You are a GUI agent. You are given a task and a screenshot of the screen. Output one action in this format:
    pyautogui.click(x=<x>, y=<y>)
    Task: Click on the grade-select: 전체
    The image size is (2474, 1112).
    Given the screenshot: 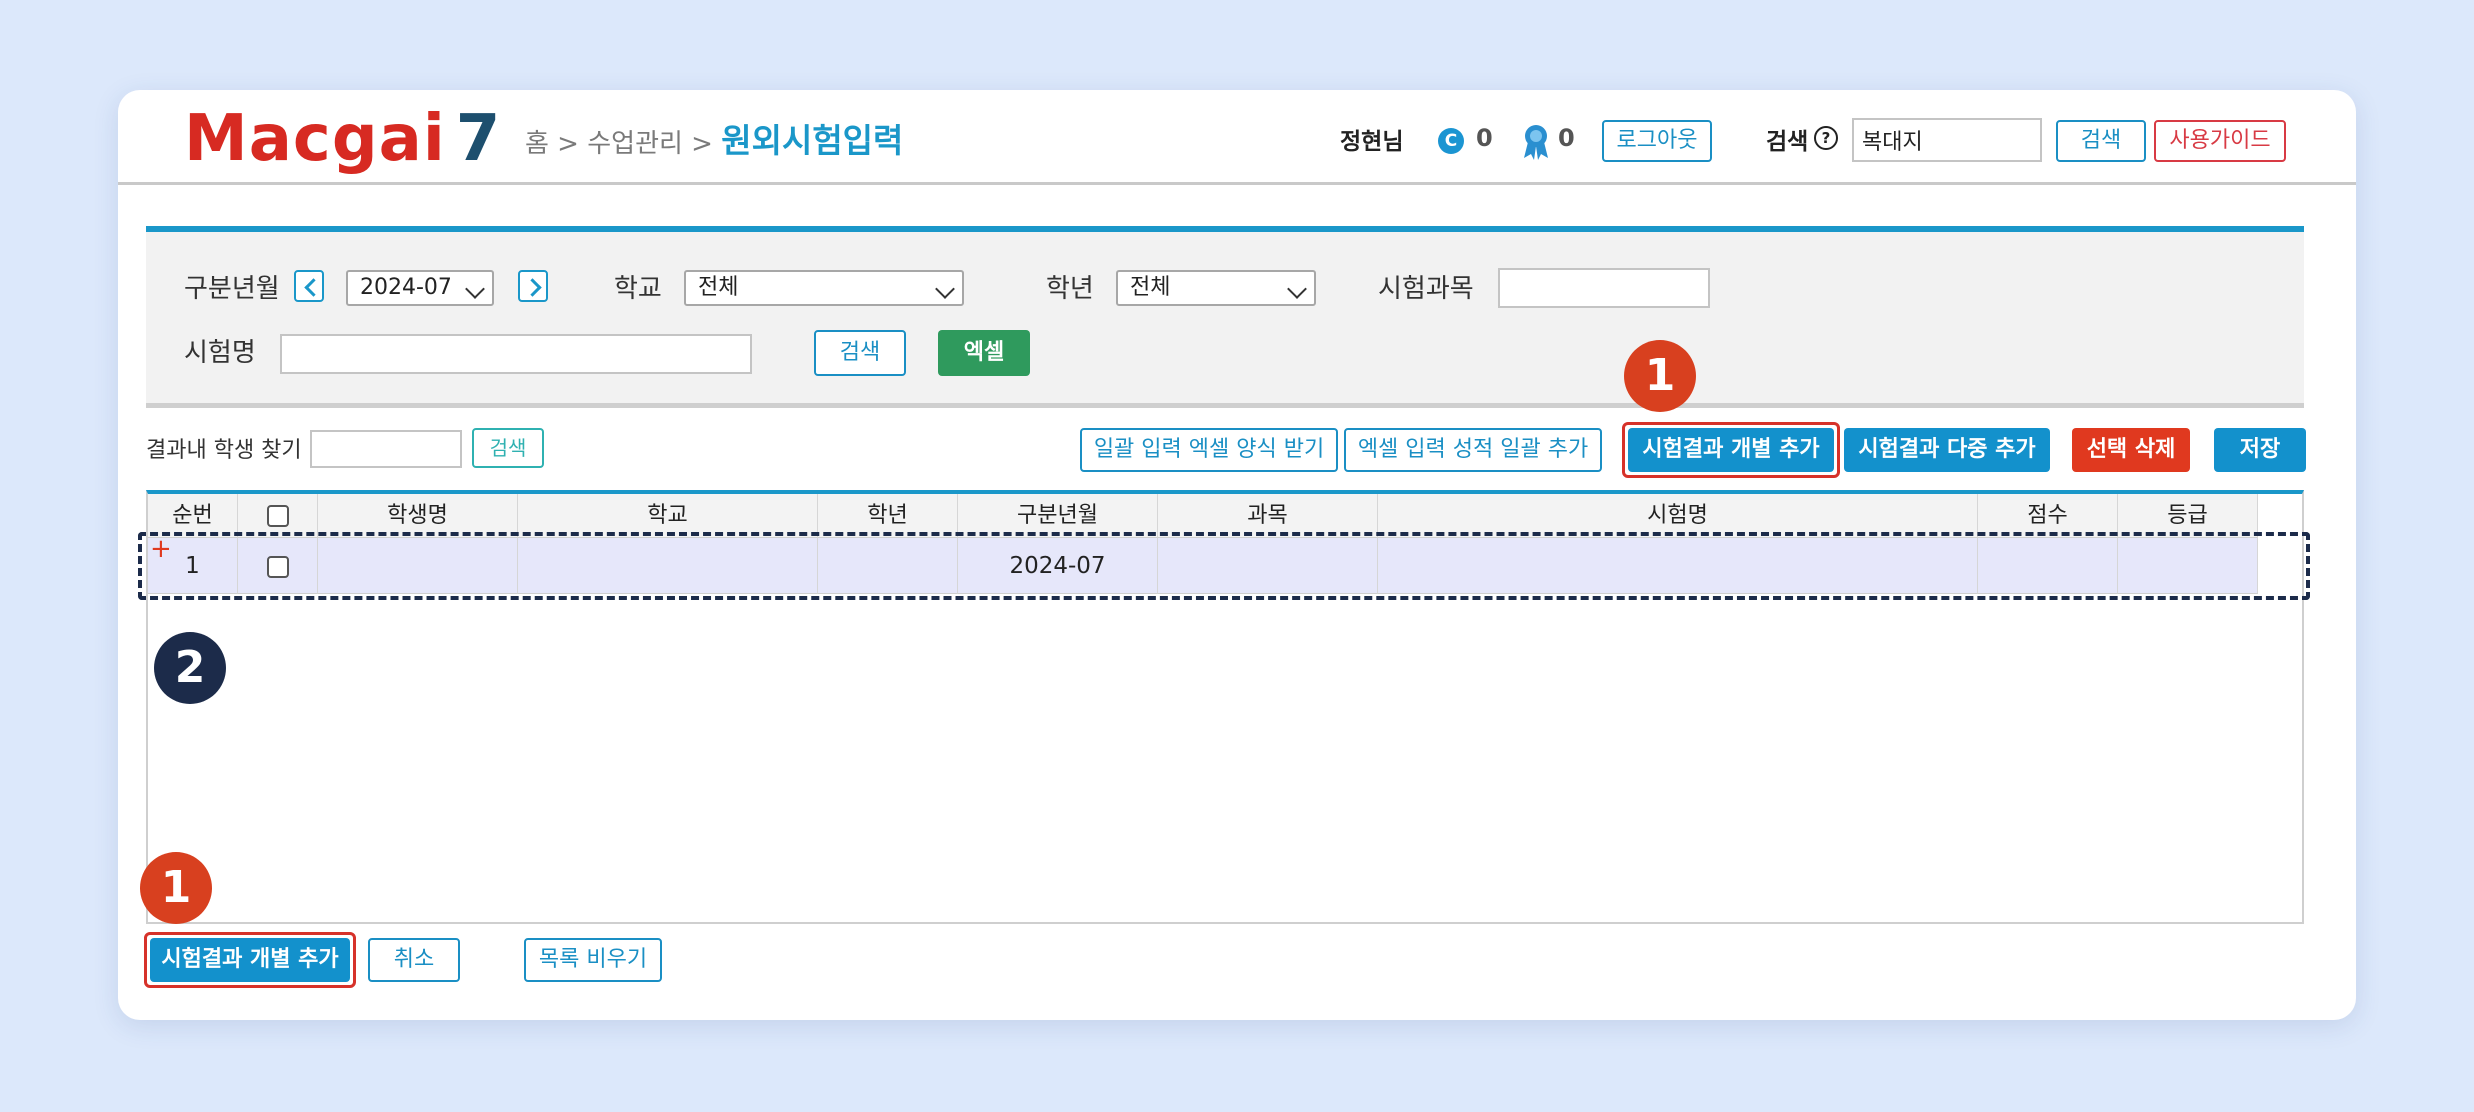 What is the action you would take?
    pyautogui.click(x=1216, y=288)
    